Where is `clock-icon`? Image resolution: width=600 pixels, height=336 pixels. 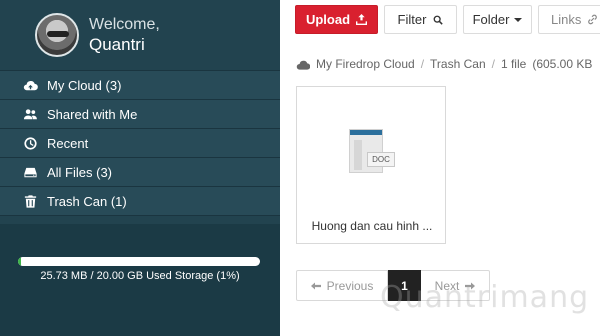 clock-icon is located at coordinates (30, 143).